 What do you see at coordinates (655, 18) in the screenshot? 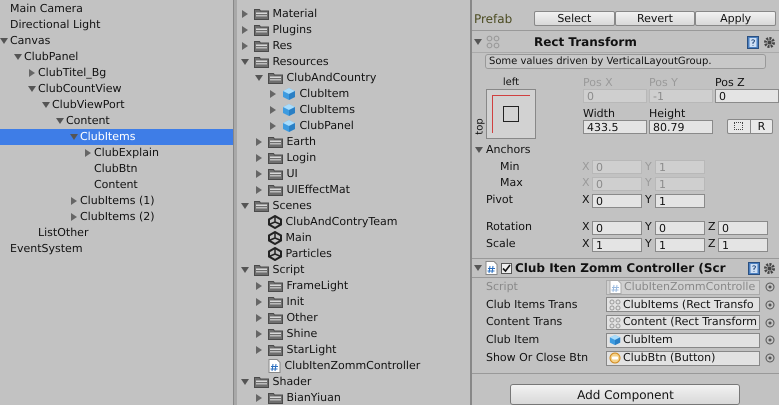
I see `prefab-button: Revert` at bounding box center [655, 18].